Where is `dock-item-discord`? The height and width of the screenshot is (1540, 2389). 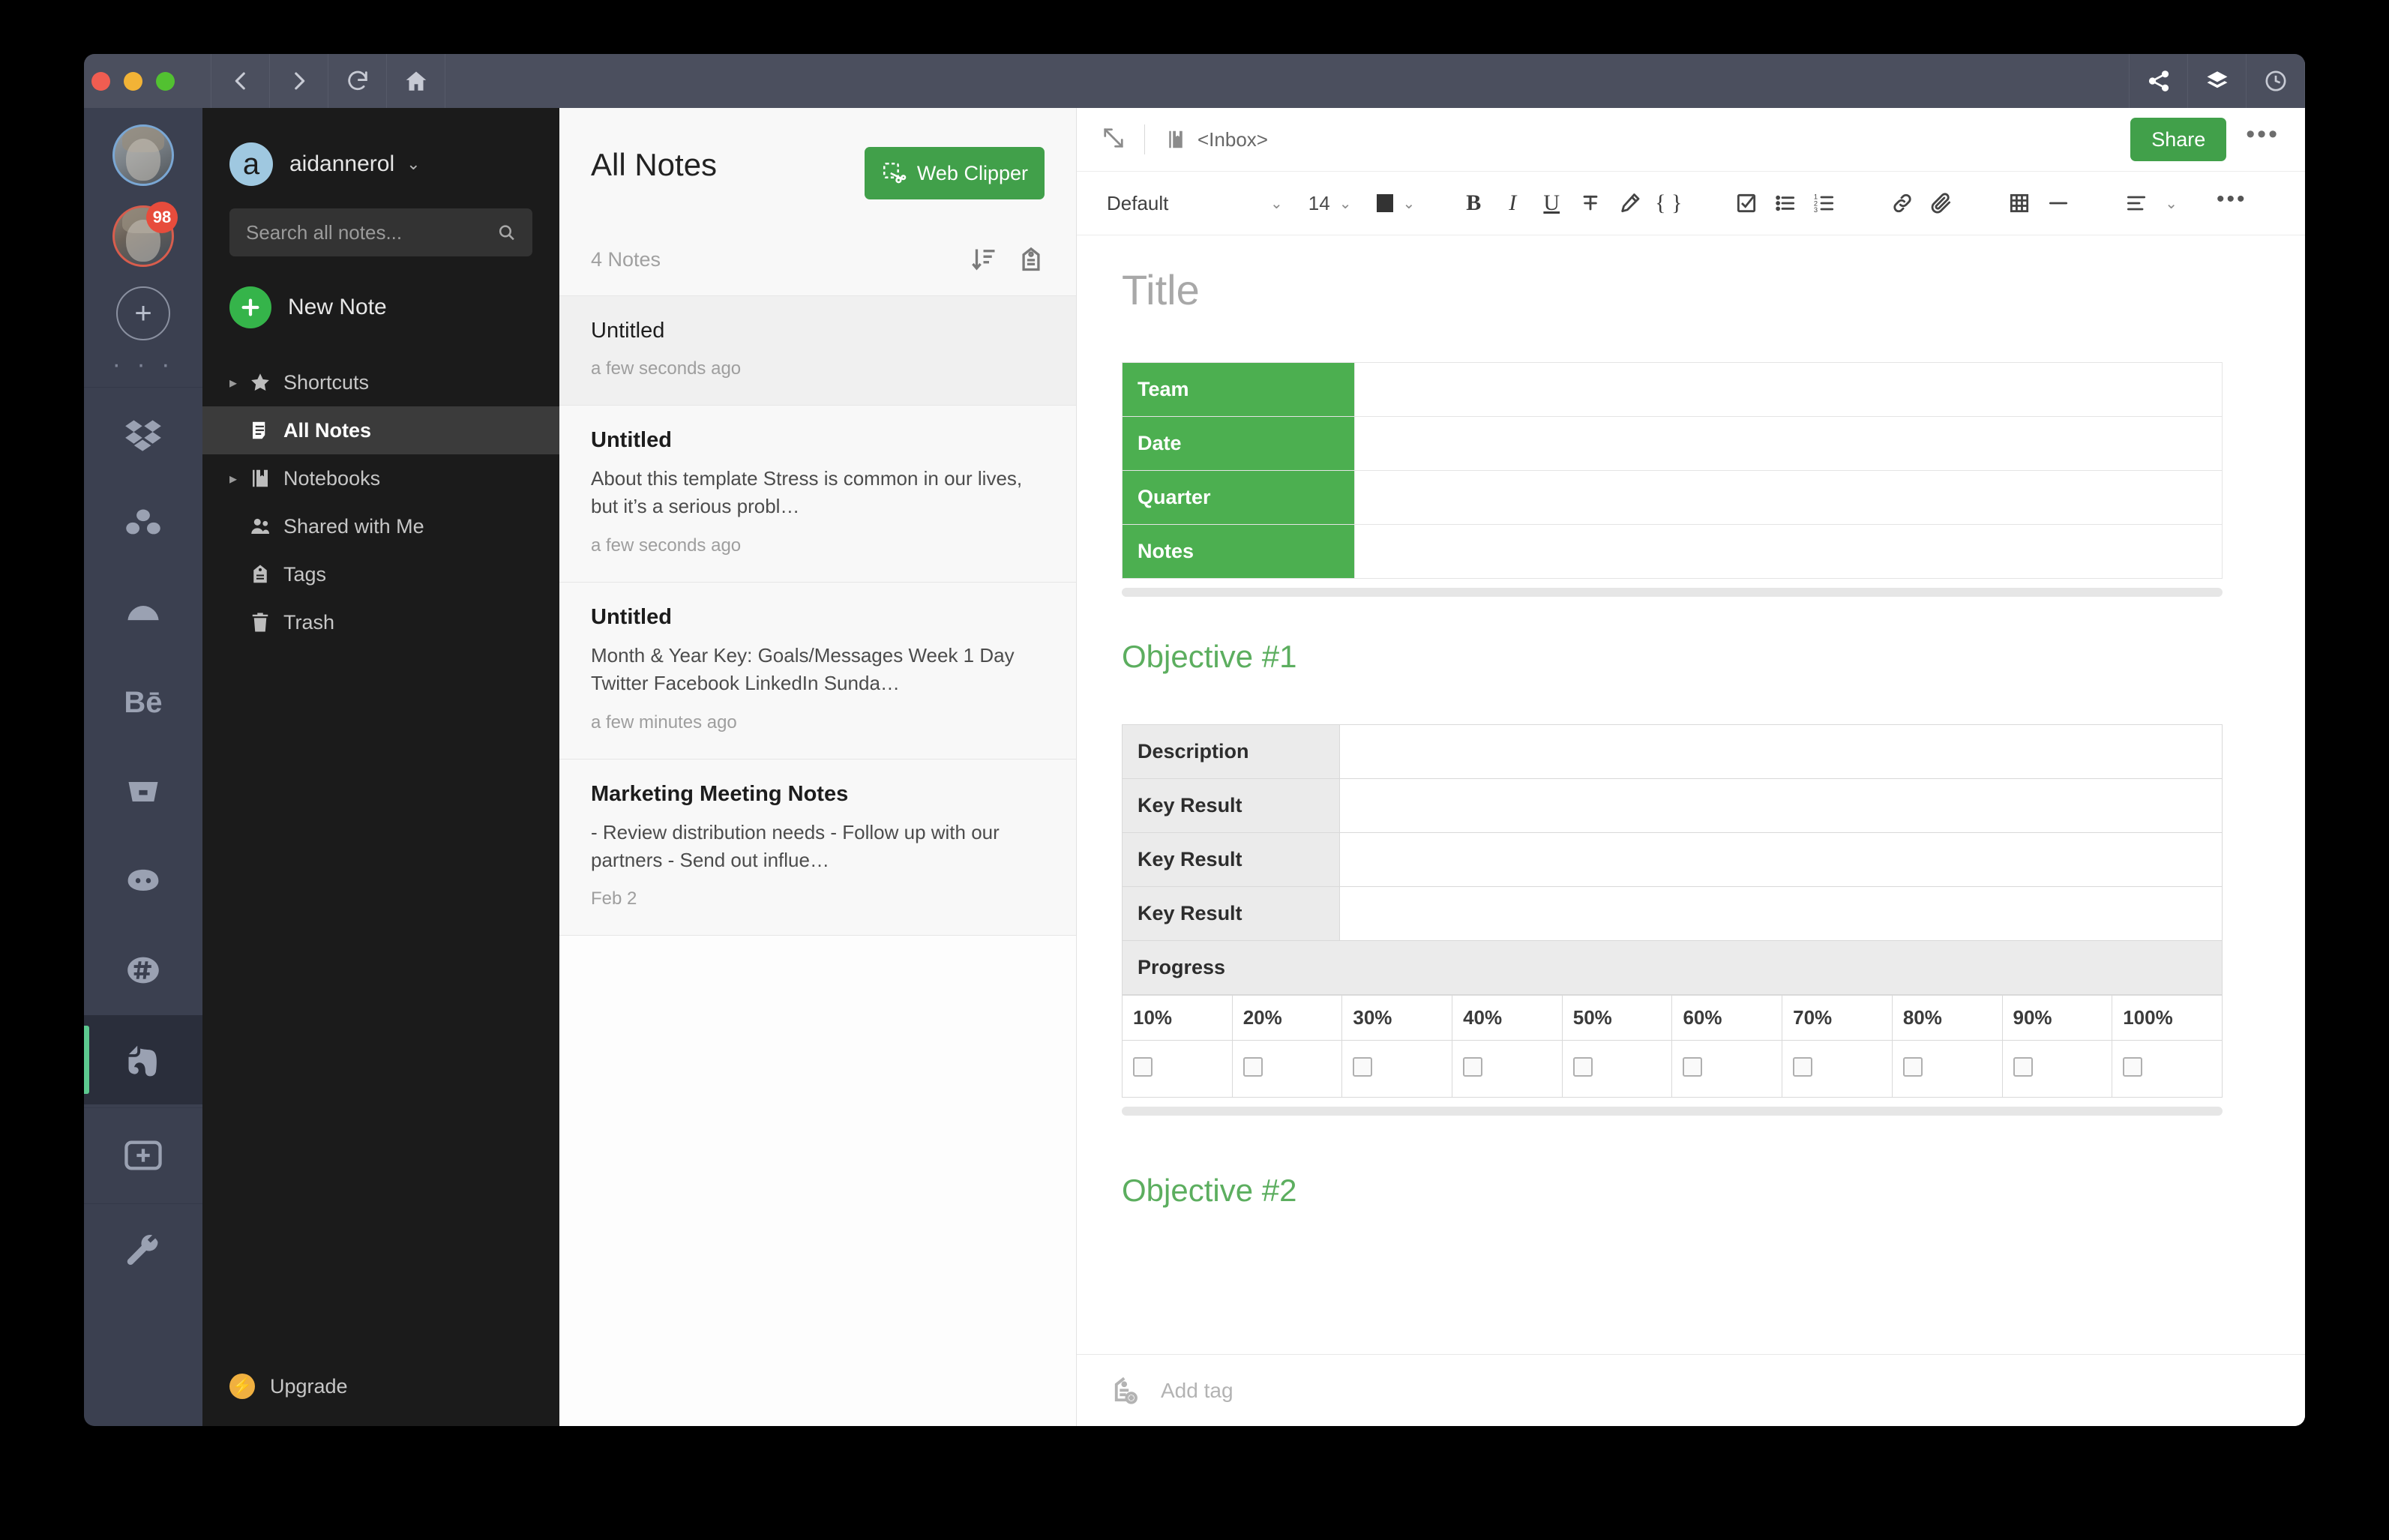
dock-item-discord is located at coordinates (143, 881).